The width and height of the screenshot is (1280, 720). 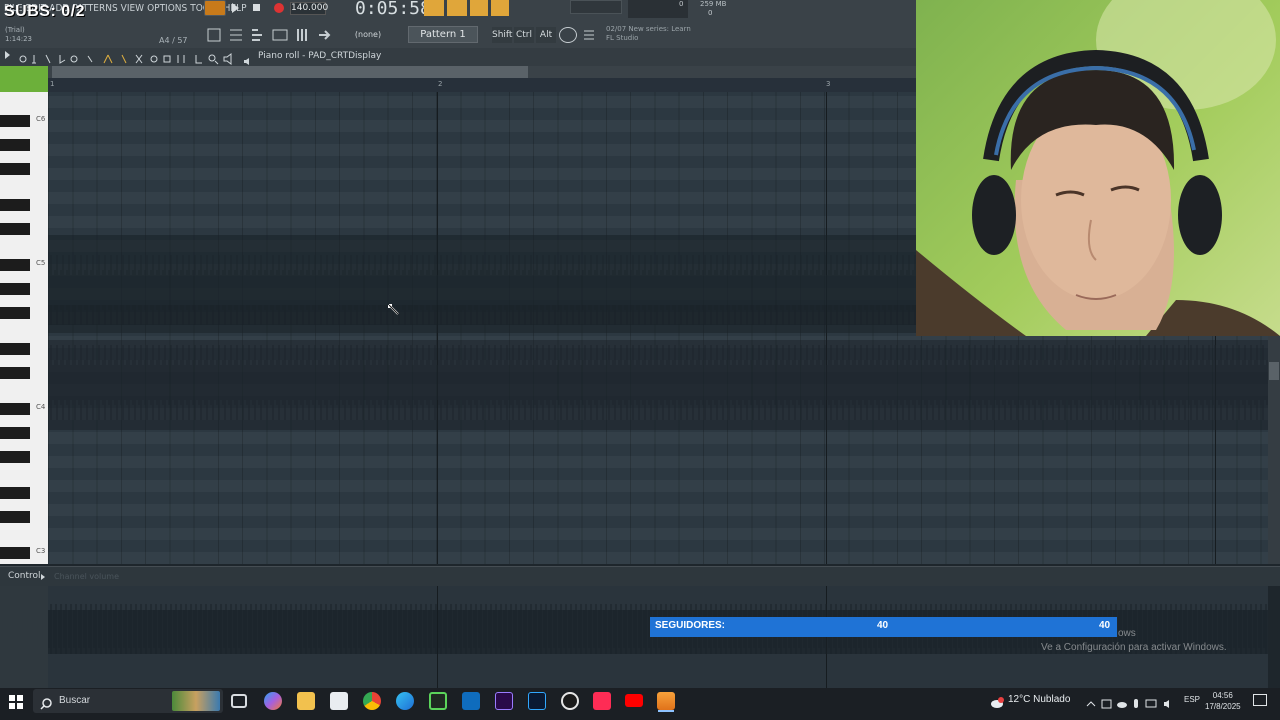 I want to click on copilot-icon, so click(x=273, y=701).